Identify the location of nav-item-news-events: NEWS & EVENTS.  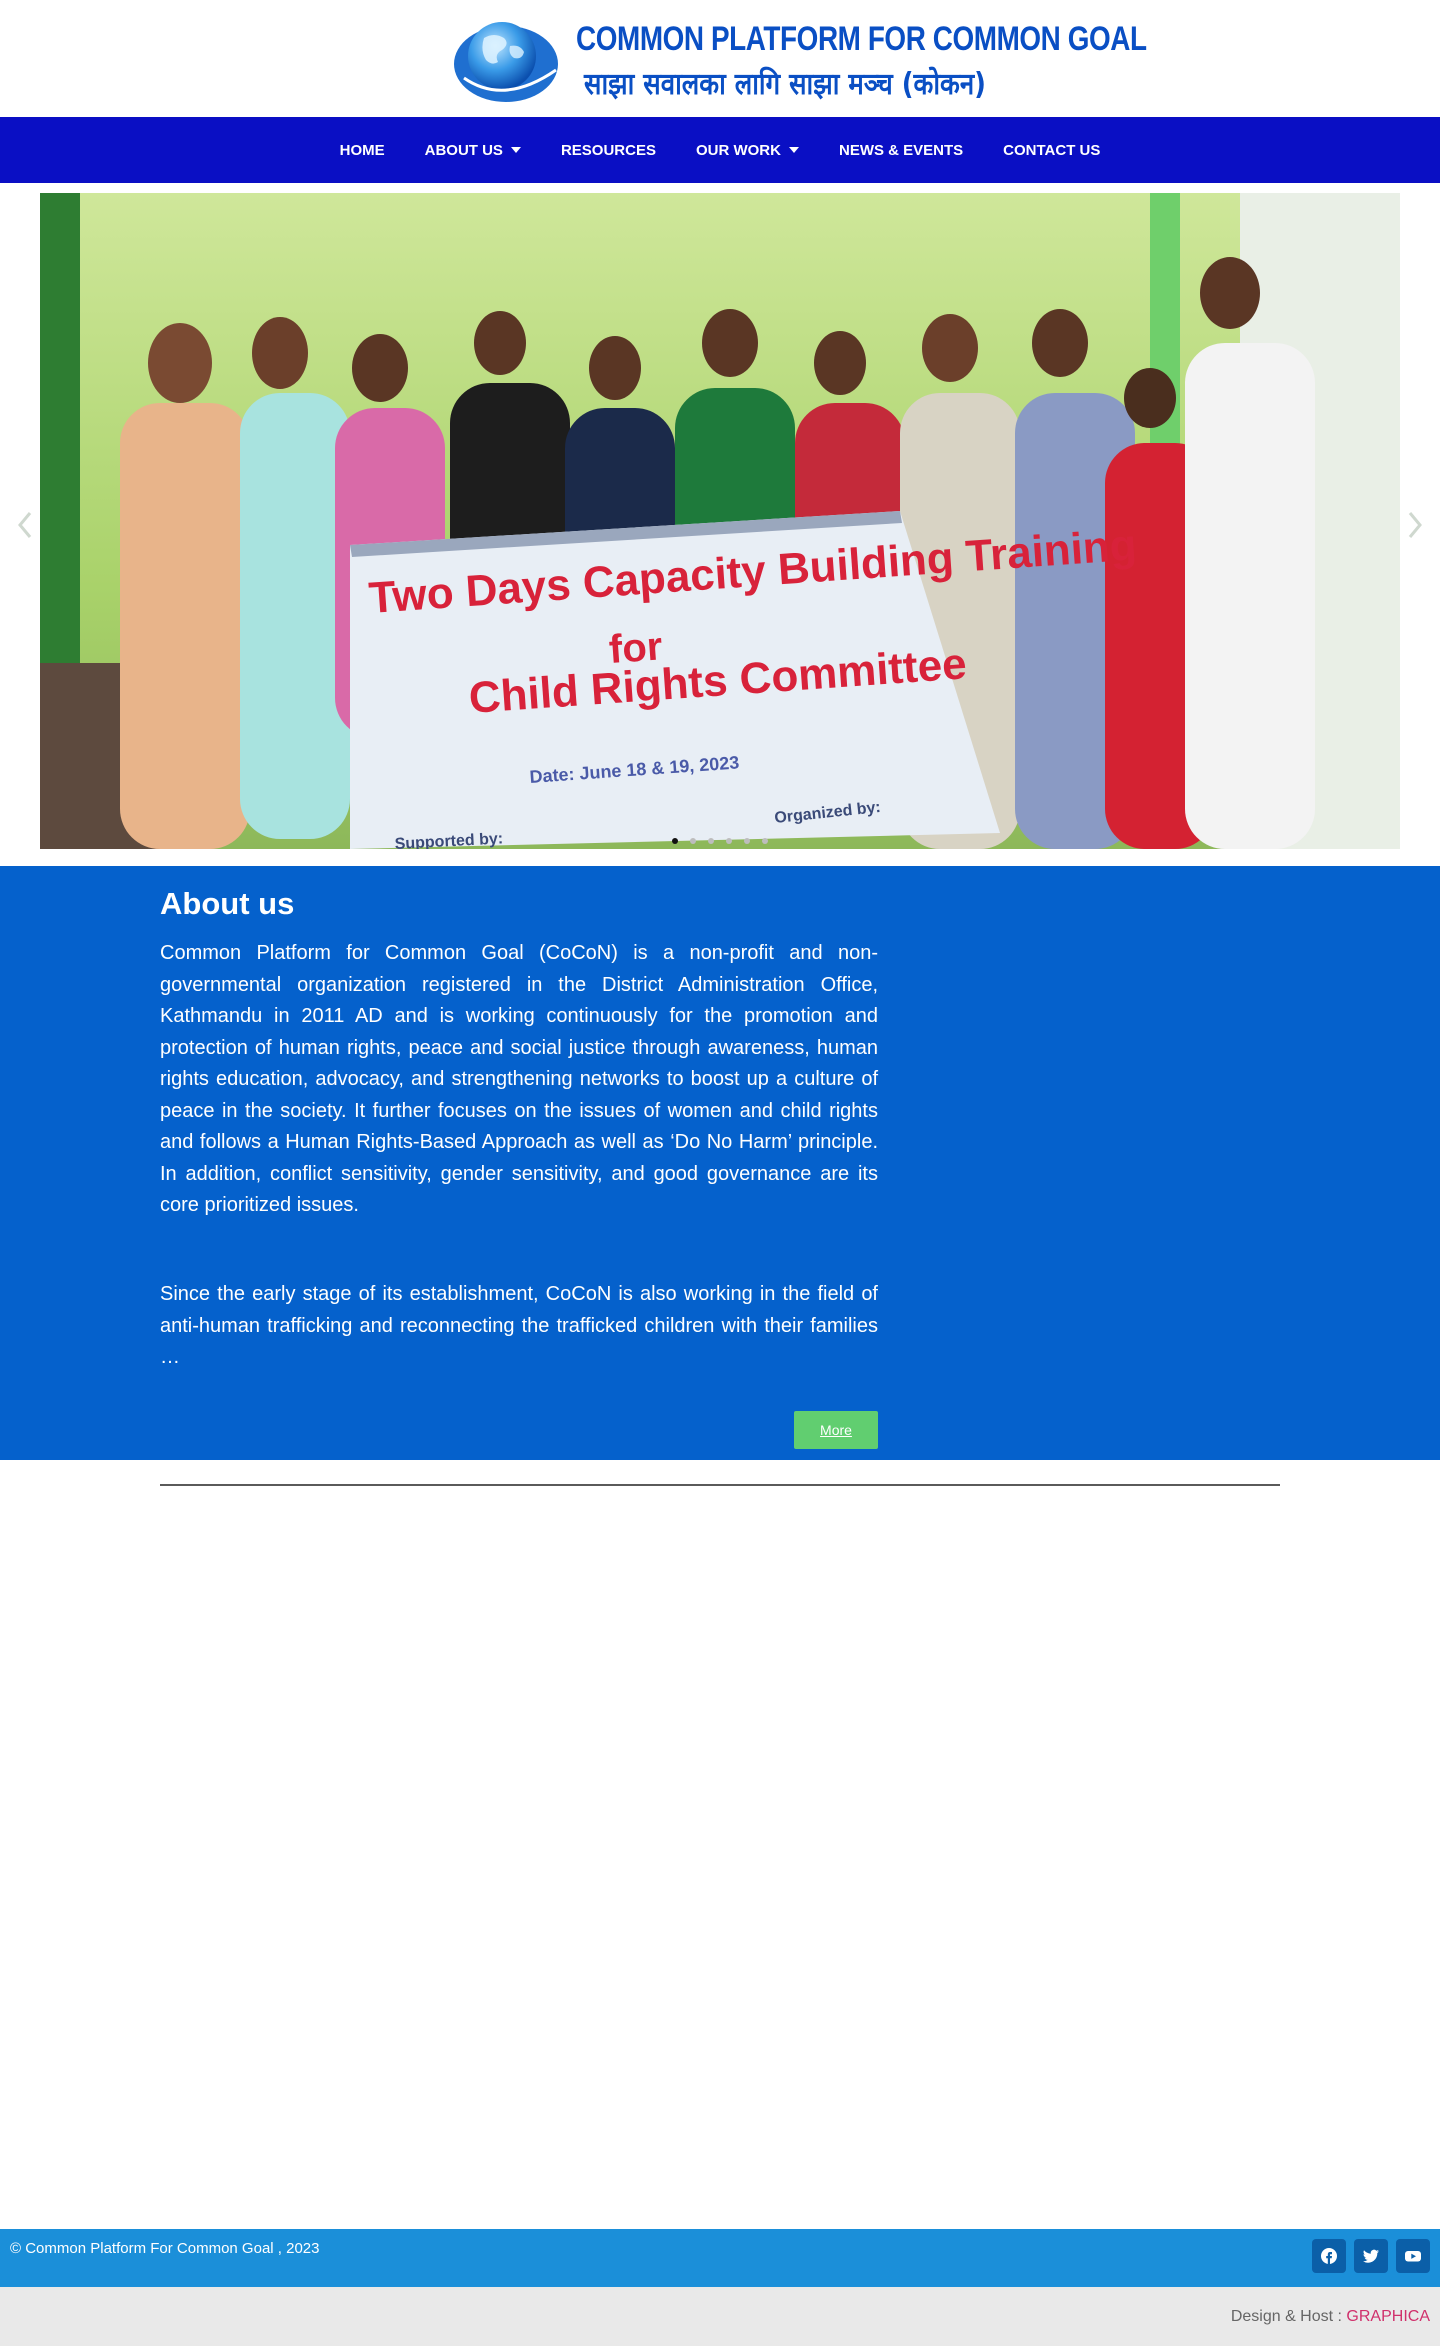
(901, 150).